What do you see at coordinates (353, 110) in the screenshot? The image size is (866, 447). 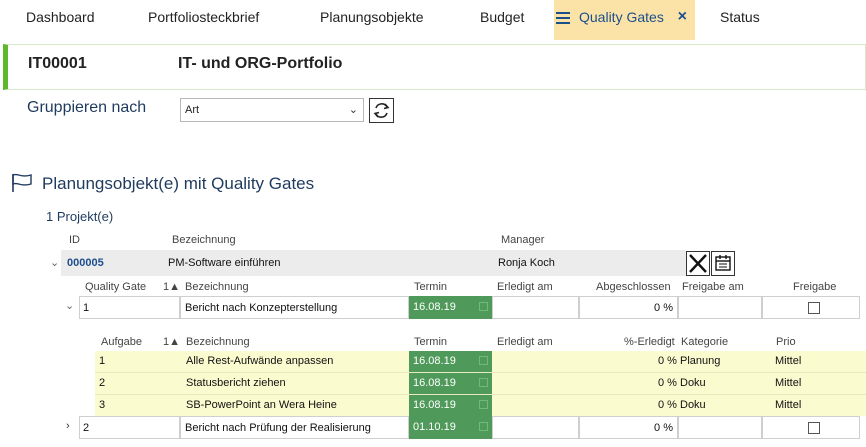 I see `chevron-down-icon: ⌄` at bounding box center [353, 110].